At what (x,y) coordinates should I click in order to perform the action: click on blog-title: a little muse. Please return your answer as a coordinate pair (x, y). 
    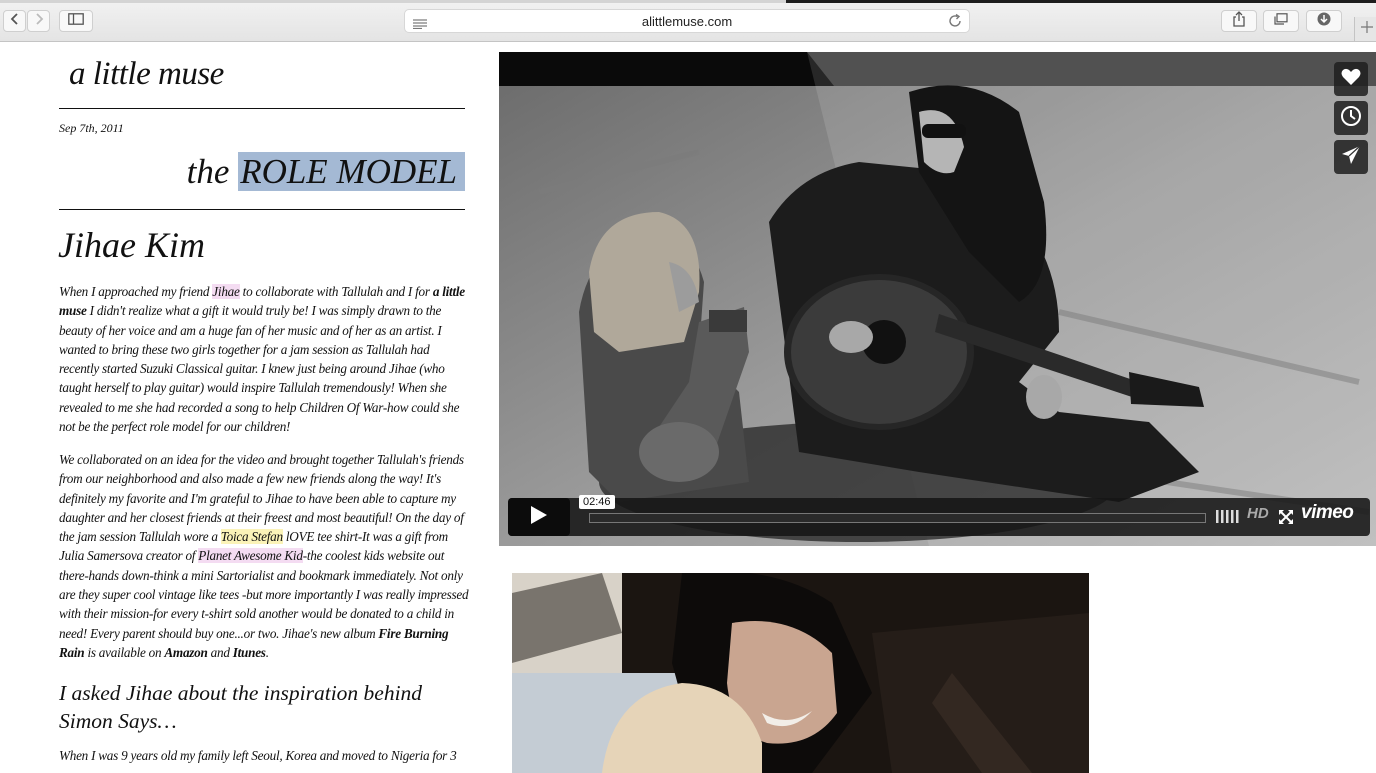
    Looking at the image, I should click on (146, 74).